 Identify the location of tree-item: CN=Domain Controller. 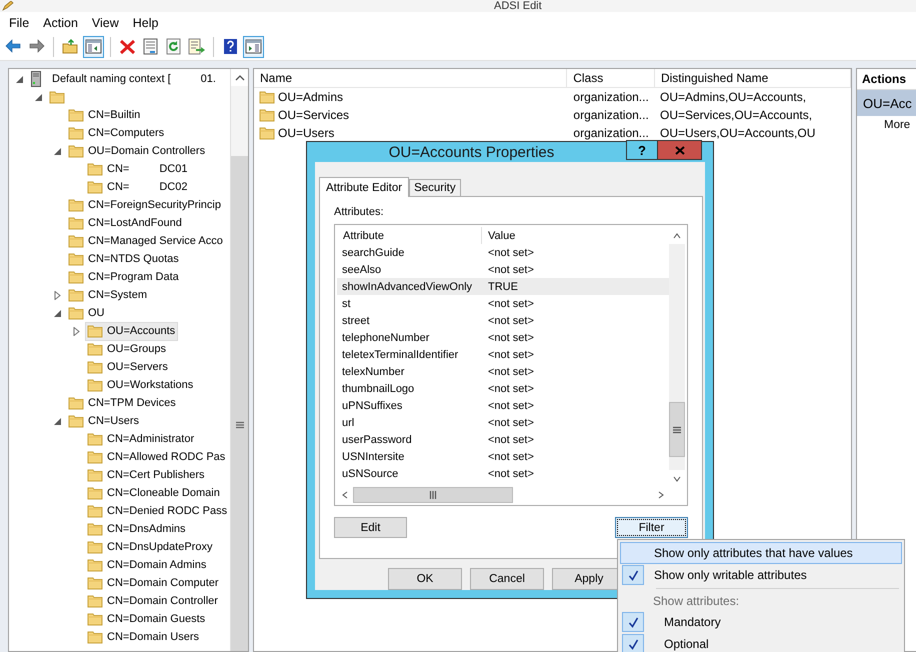
(153, 601).